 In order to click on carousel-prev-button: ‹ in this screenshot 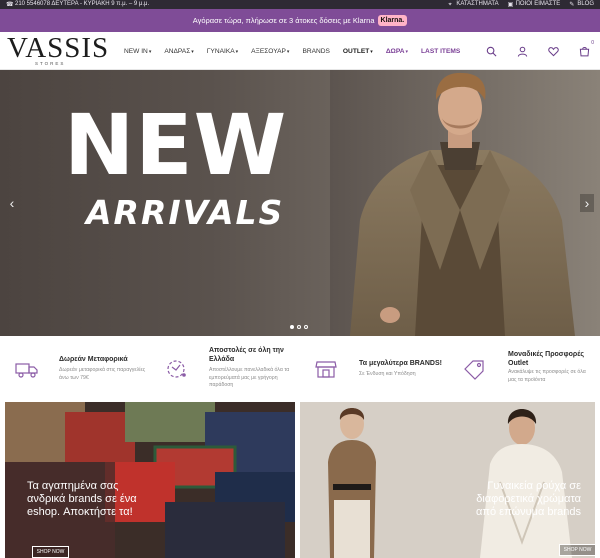, I will do `click(12, 203)`.